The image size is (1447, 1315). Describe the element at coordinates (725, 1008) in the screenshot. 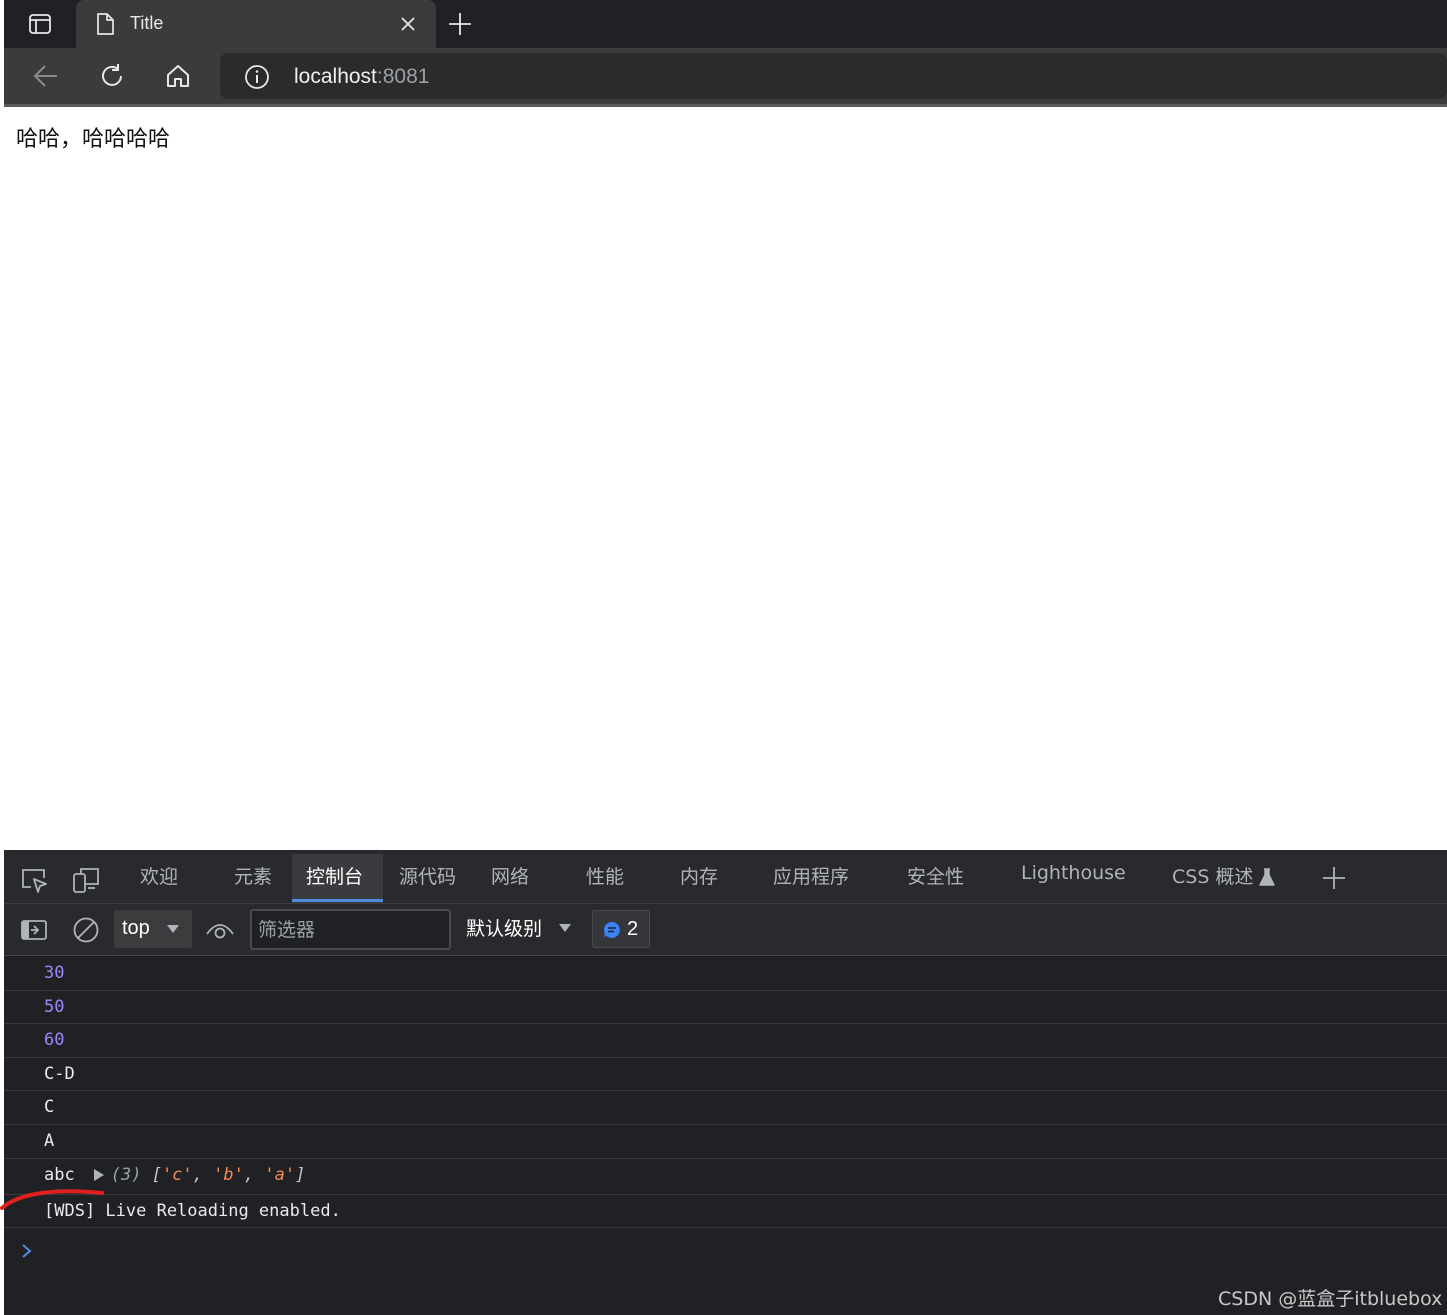

I see `console-message: 50` at that location.